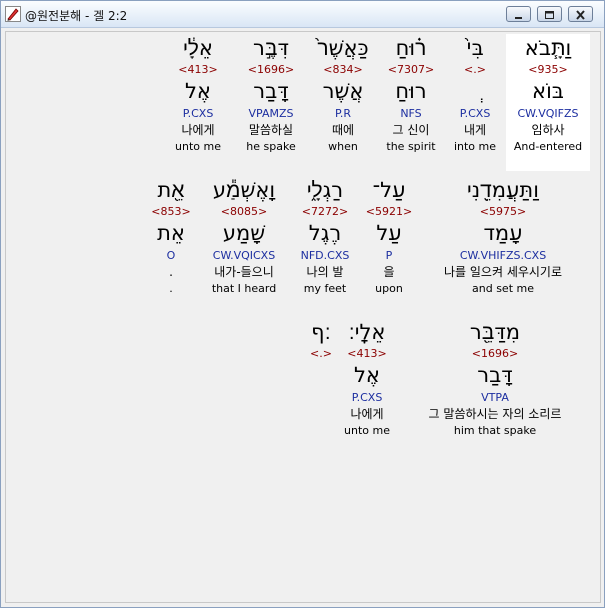 The image size is (605, 608). What do you see at coordinates (244, 288) in the screenshot?
I see `english-gloss: that I heard` at bounding box center [244, 288].